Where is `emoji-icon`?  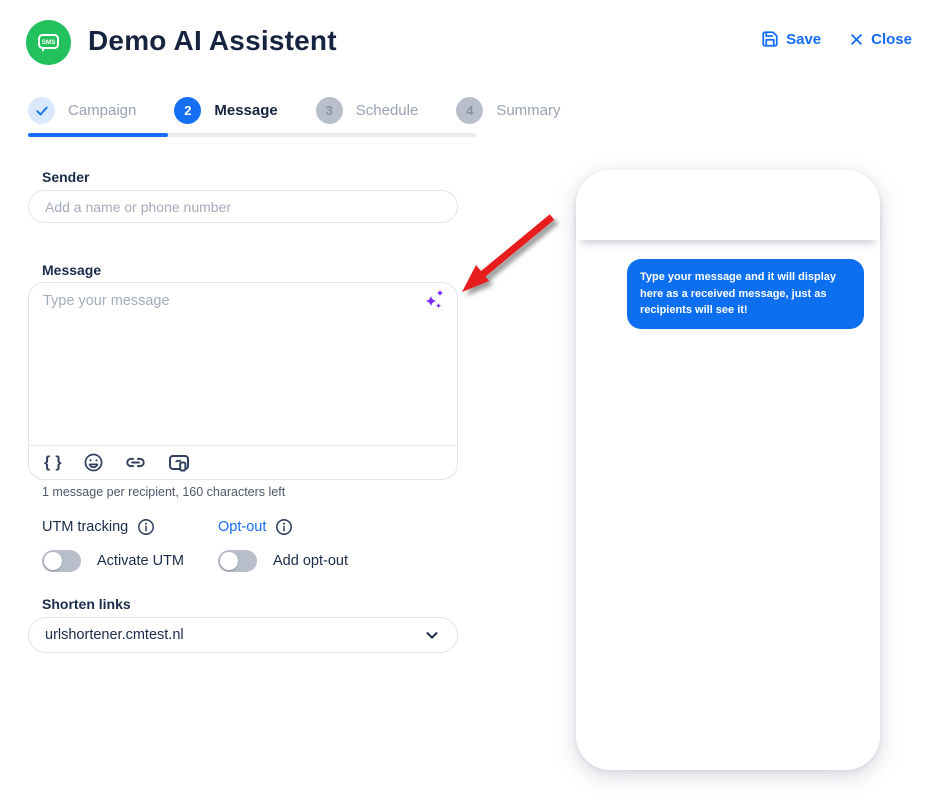 emoji-icon is located at coordinates (93, 462).